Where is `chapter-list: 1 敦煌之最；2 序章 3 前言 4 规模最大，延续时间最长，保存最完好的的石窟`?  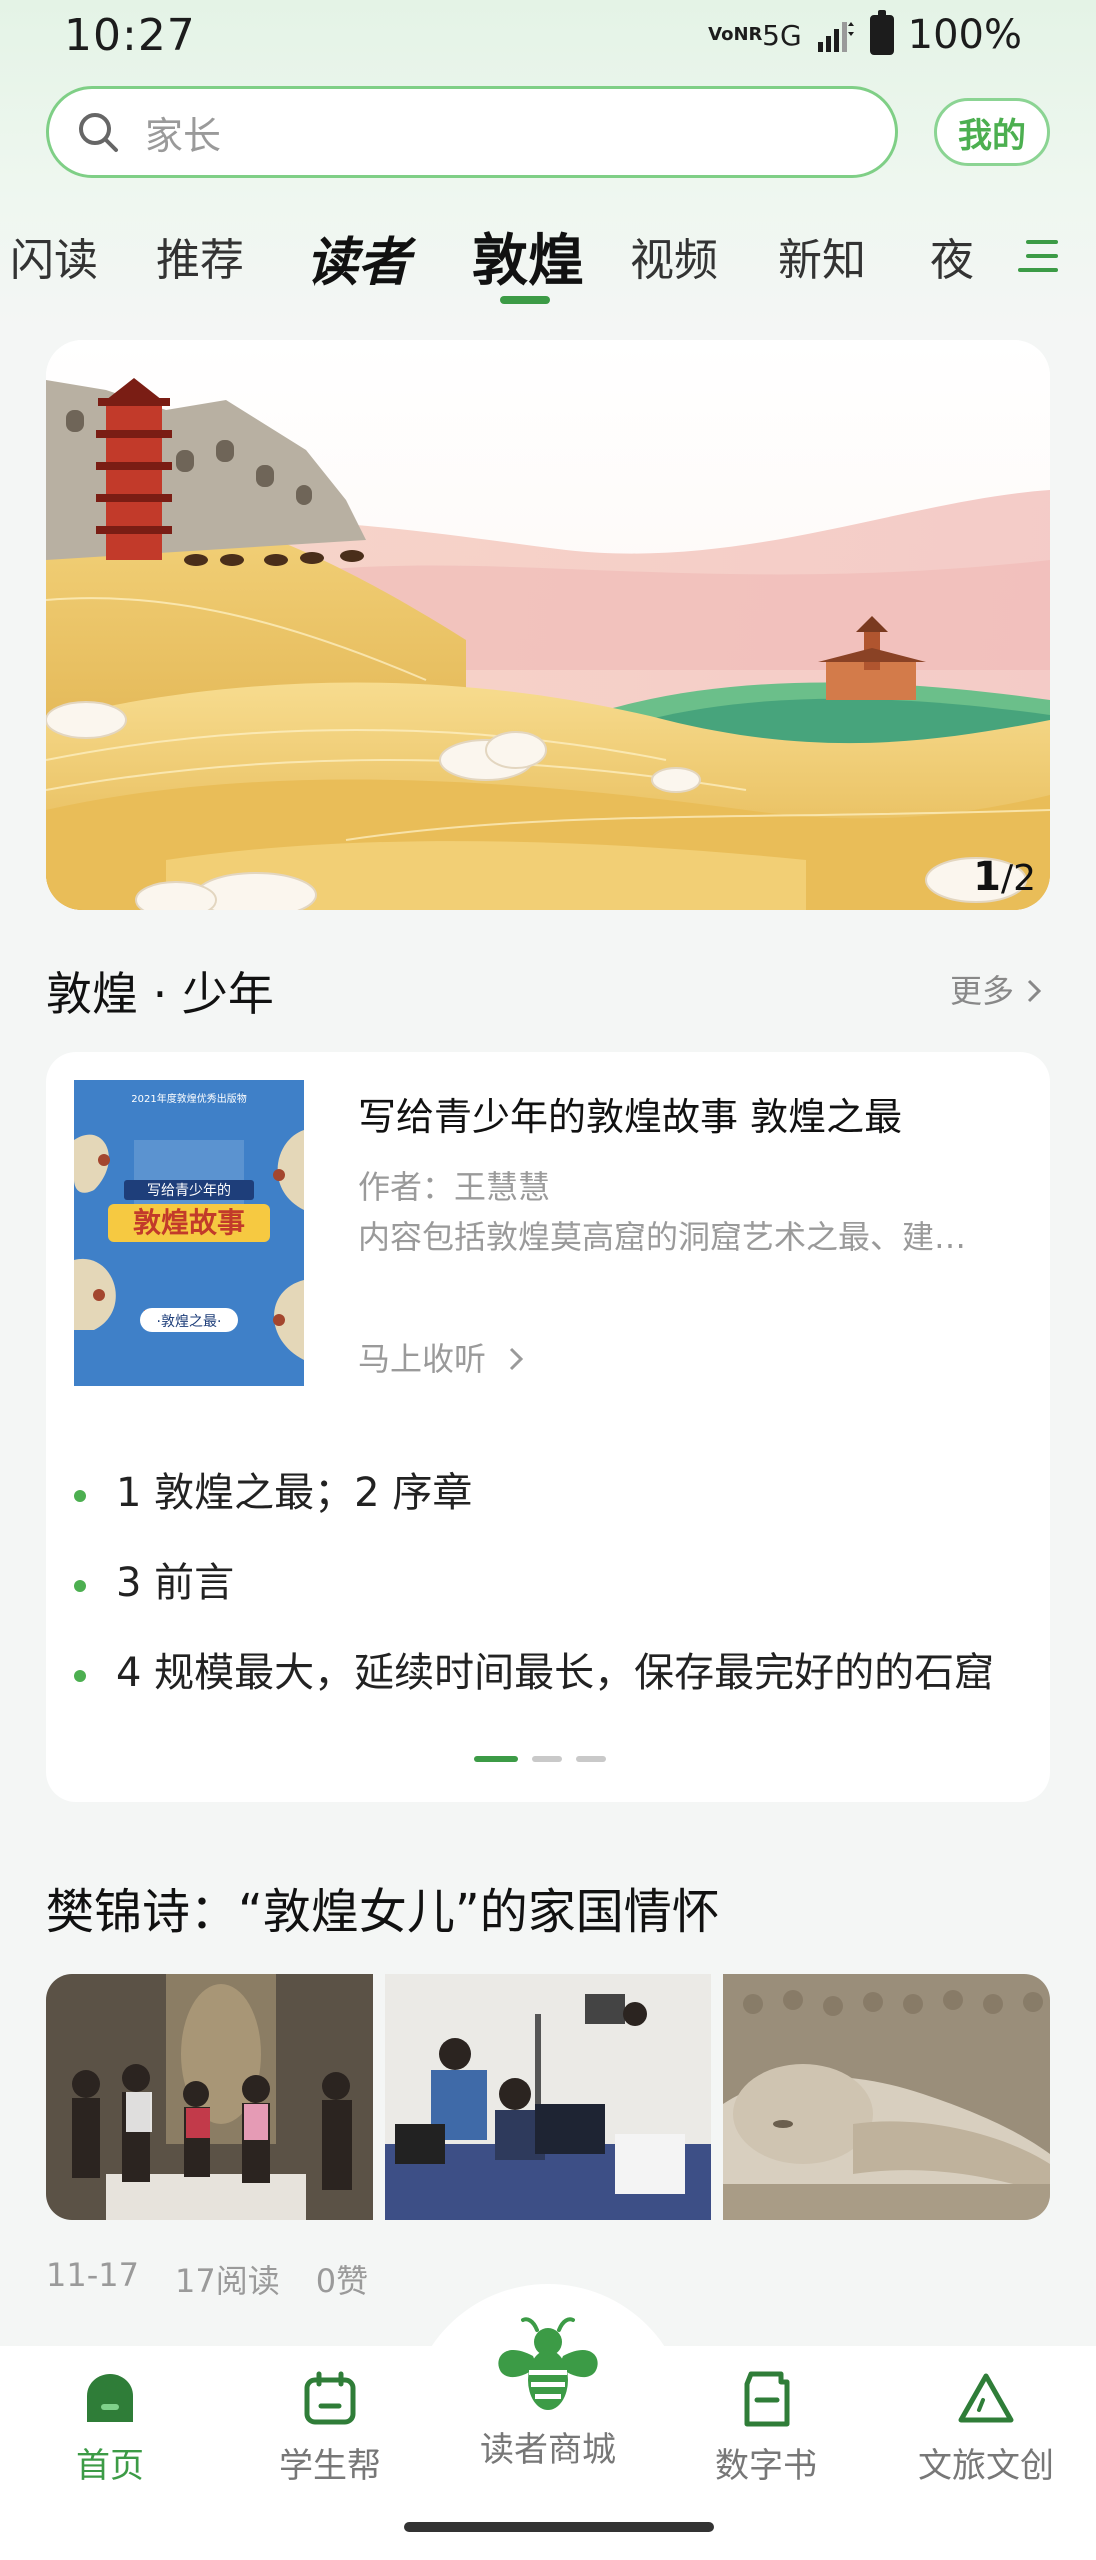 chapter-list: 1 敦煌之最；2 序章 3 前言 4 规模最大，延续时间最长，保存最完好的的石窟 is located at coordinates (554, 1583).